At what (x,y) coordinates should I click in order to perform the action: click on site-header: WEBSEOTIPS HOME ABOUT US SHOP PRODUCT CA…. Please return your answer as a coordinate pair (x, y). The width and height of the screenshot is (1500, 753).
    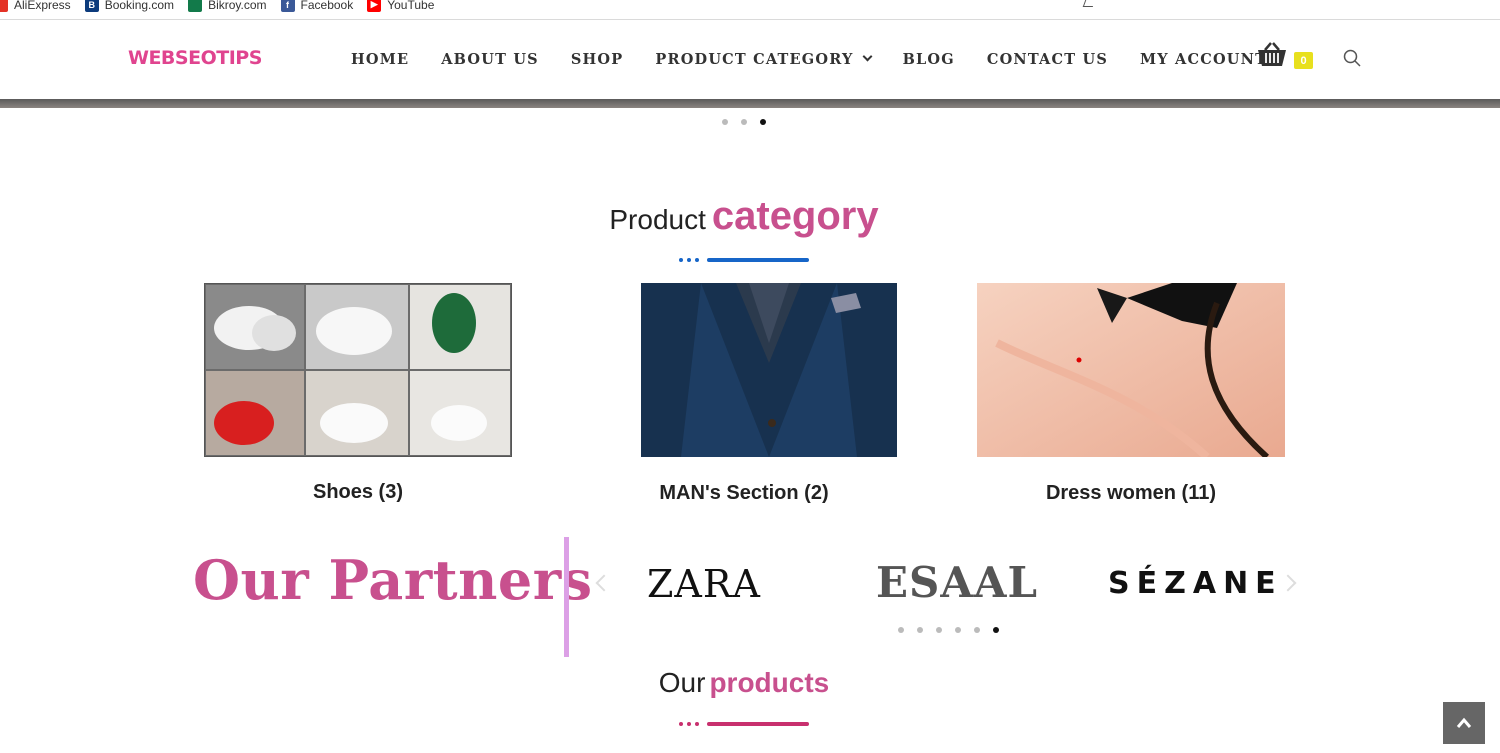
    Looking at the image, I should click on (750, 60).